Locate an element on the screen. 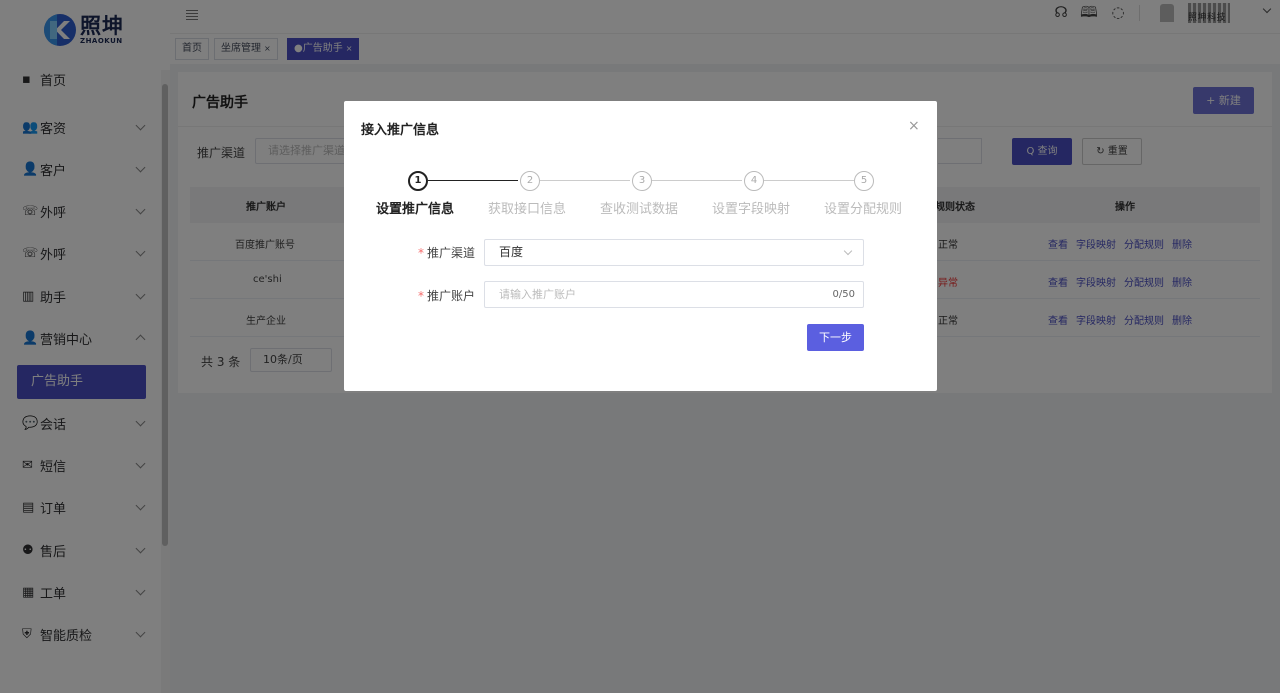 This screenshot has width=1280, height=693. step-1-circle: 1 is located at coordinates (418, 181).